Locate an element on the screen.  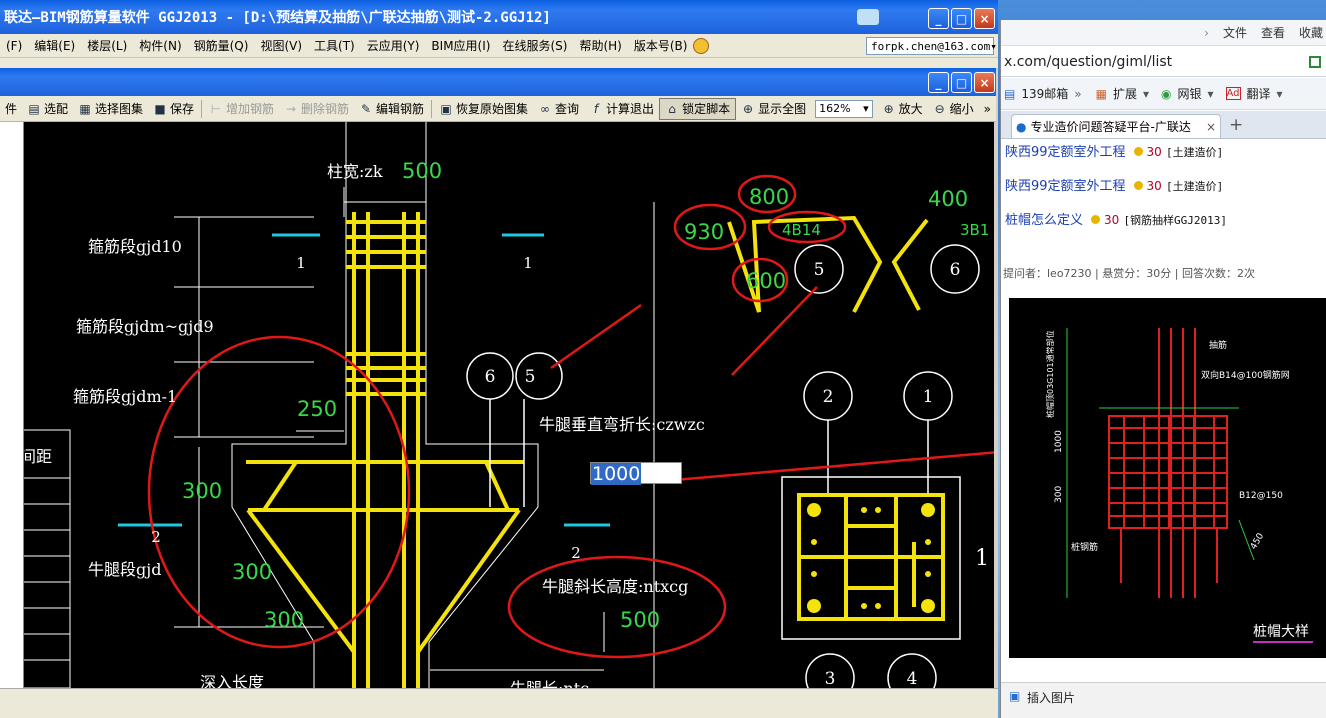
left-panel is located at coordinates (12, 405).